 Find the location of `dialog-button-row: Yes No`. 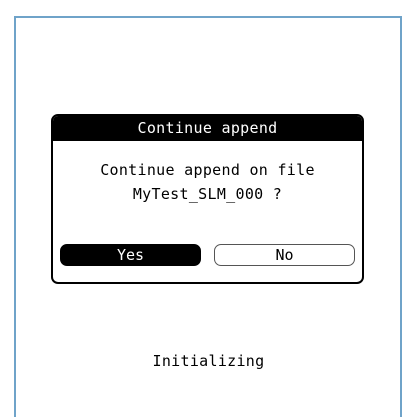

dialog-button-row: Yes No is located at coordinates (207, 255).